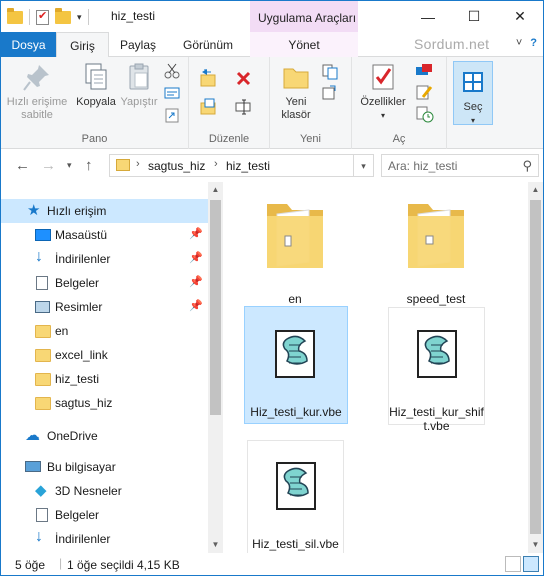 The image size is (544, 576). Describe the element at coordinates (104, 283) in the screenshot. I see `nav-item-documents: Belgeler 📌` at that location.